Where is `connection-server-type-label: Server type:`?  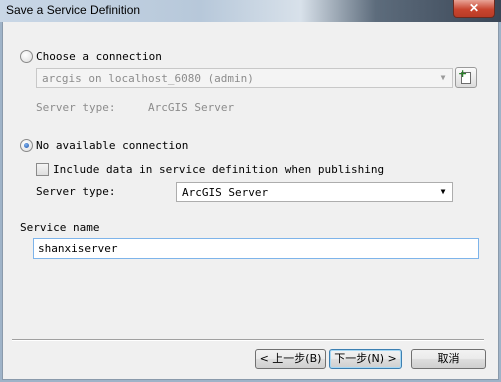 connection-server-type-label: Server type: is located at coordinates (76, 107).